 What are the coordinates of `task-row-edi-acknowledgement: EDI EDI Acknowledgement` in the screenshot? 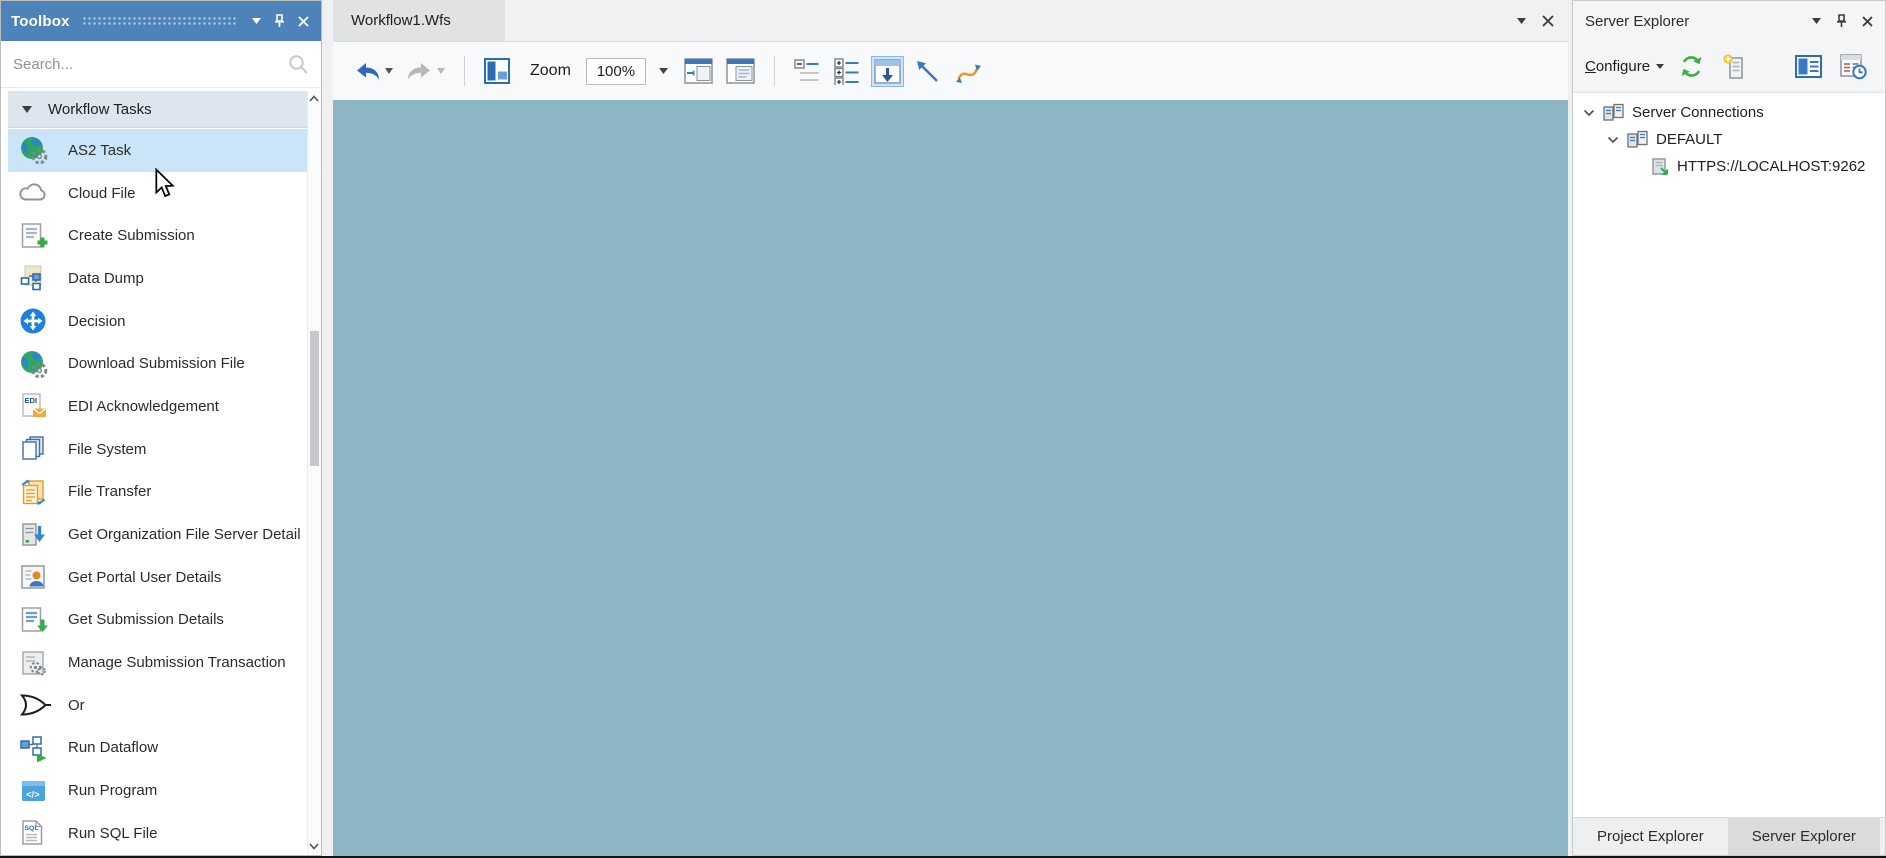 It's located at (157, 406).